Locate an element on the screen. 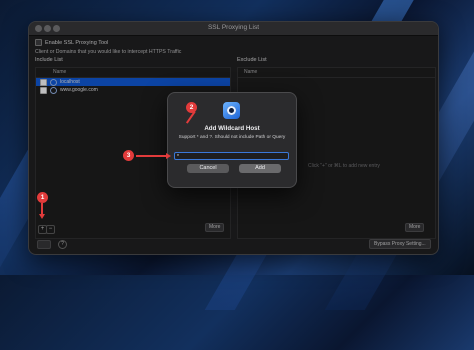  title-bar: SSL Proxying List is located at coordinates (233, 29).